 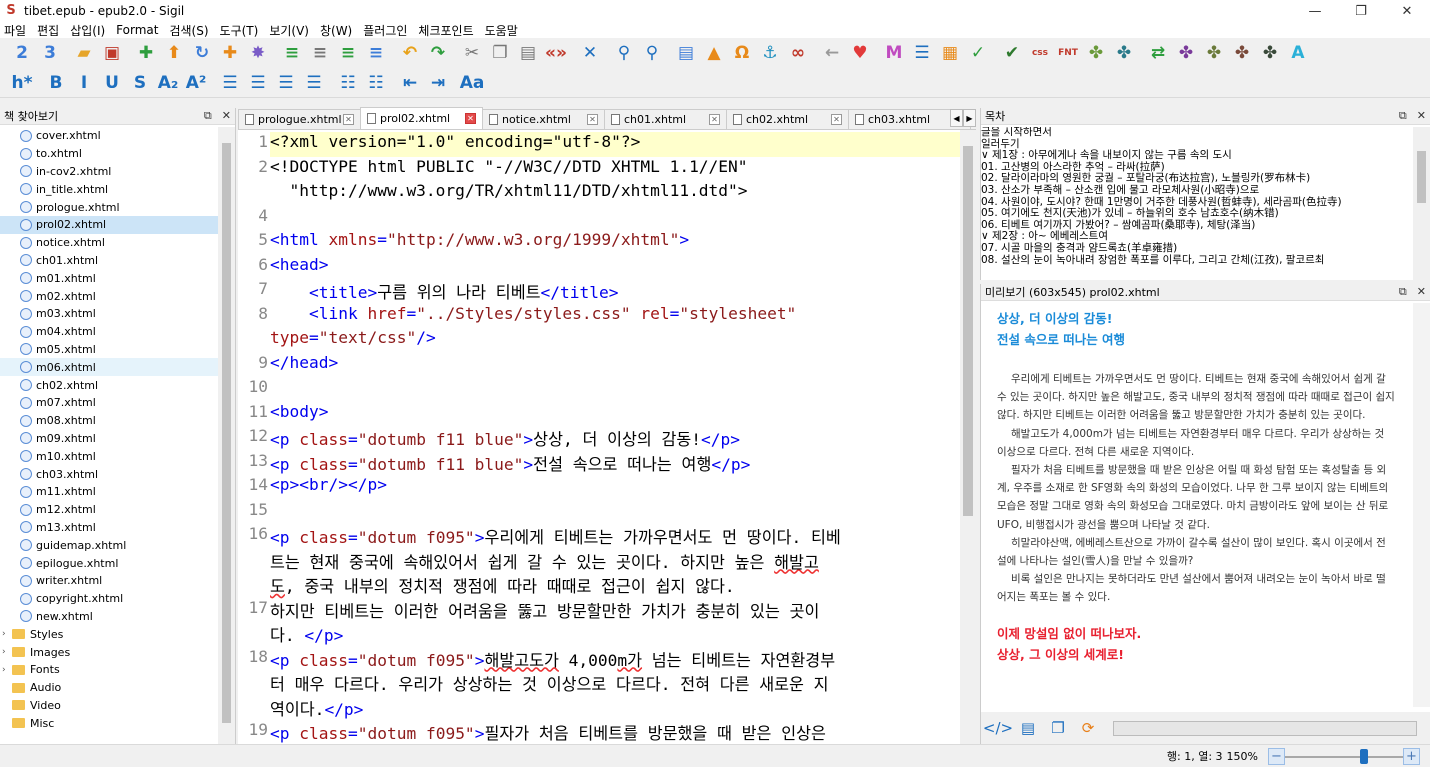 What do you see at coordinates (320, 53) in the screenshot?
I see `outdent-list-icon: ≡` at bounding box center [320, 53].